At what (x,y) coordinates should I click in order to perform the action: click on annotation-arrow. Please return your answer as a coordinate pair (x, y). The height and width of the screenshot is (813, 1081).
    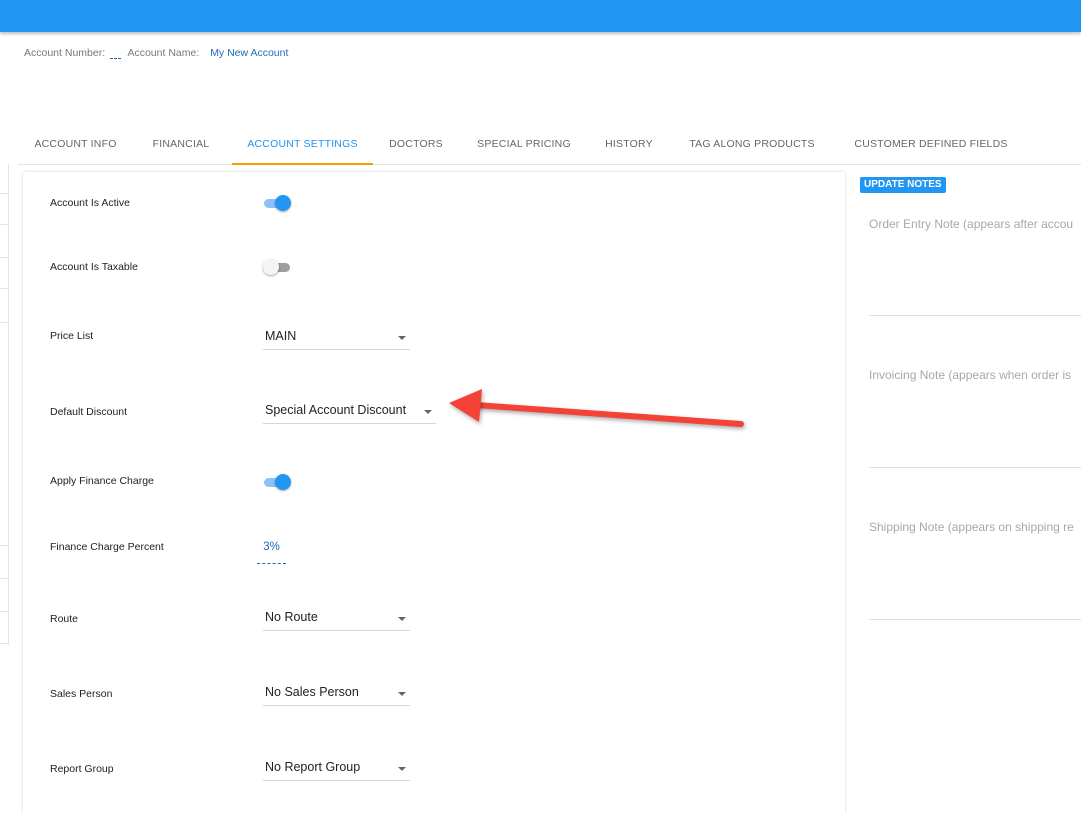
    Looking at the image, I should click on (596, 408).